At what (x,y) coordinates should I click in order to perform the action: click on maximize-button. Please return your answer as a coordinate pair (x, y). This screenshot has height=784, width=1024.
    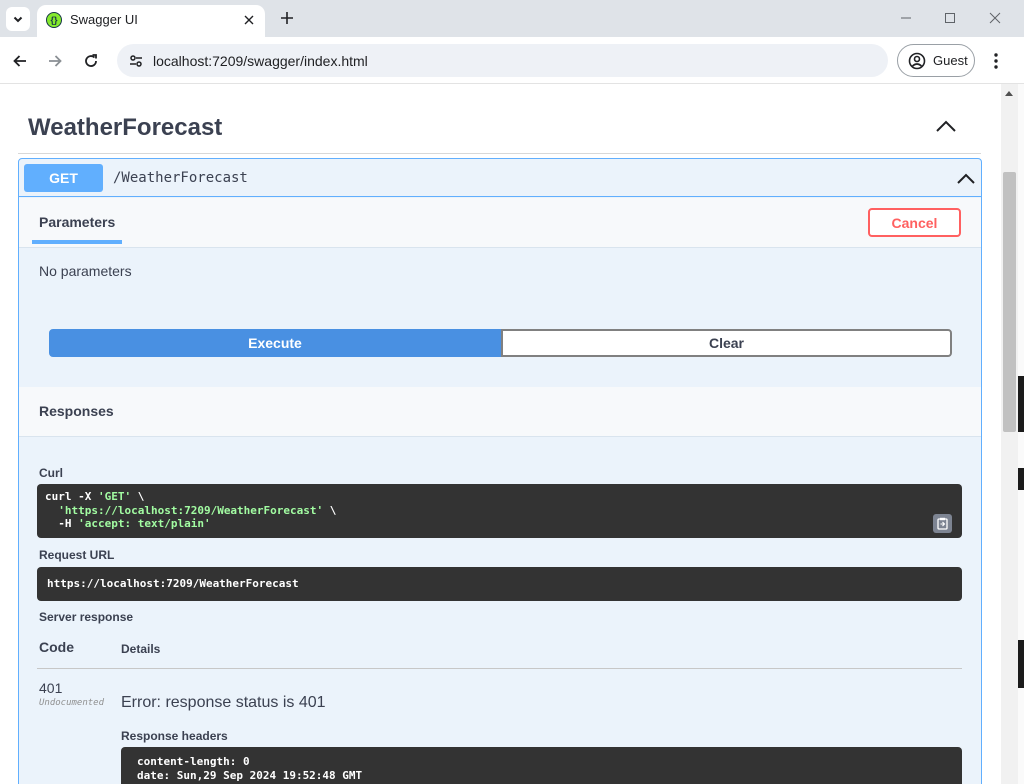
    Looking at the image, I should click on (950, 18).